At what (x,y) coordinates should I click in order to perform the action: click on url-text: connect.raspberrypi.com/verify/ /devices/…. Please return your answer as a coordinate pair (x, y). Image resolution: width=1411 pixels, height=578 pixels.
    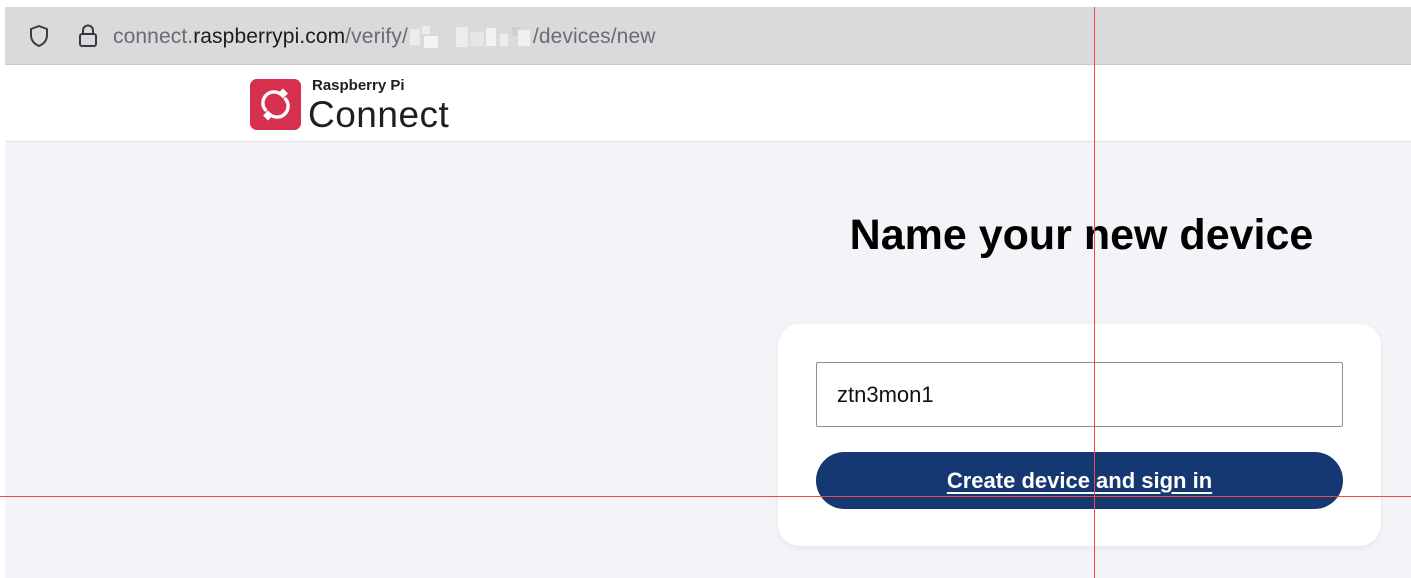
    Looking at the image, I should click on (384, 37).